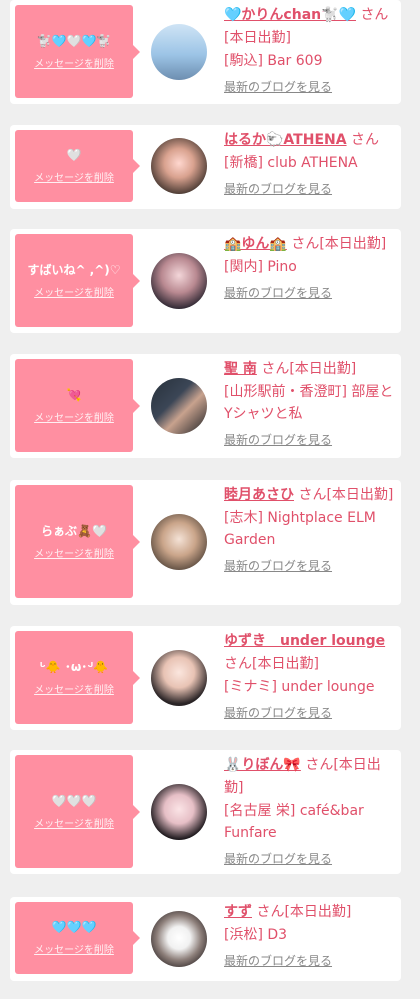 Image resolution: width=420 pixels, height=999 pixels. What do you see at coordinates (294, 822) in the screenshot?
I see `shop-text: [名古屋 栄] café&bar Funfare` at bounding box center [294, 822].